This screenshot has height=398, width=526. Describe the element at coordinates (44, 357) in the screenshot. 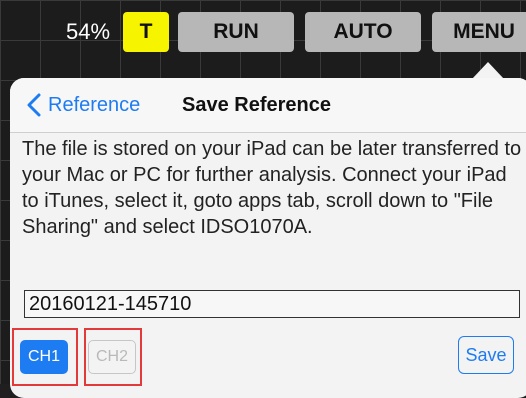

I see `ch1-button: CH1` at that location.